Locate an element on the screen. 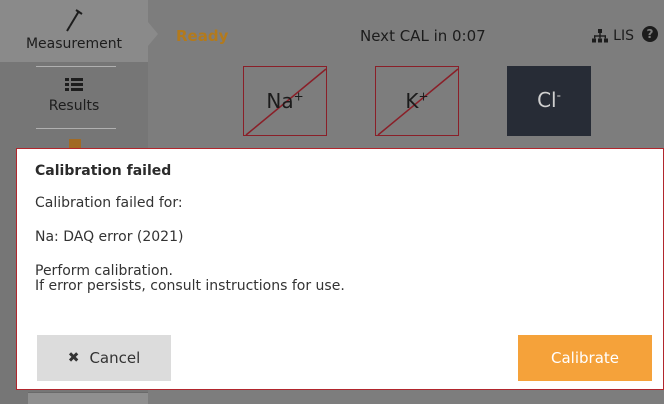 The image size is (664, 404). analyte-charge: - is located at coordinates (558, 95).